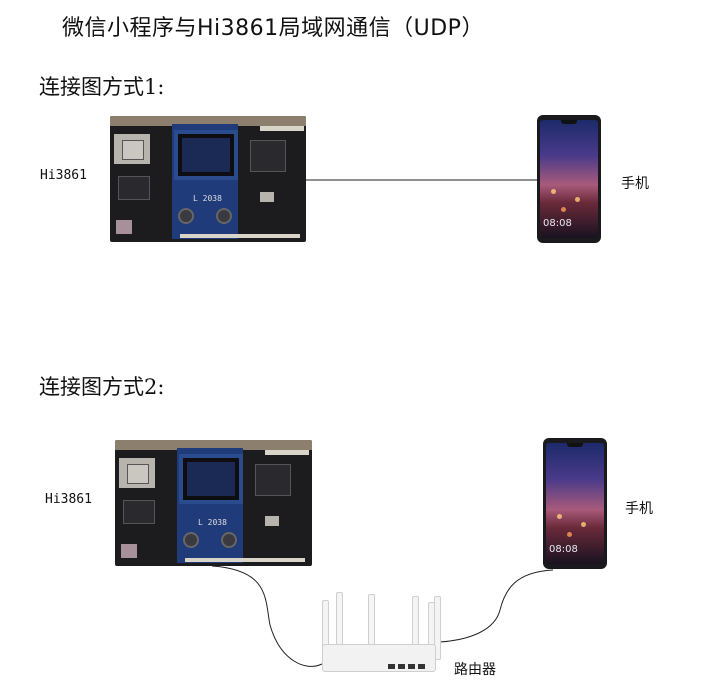  What do you see at coordinates (635, 184) in the screenshot?
I see `diagram1-phone-label: 手机` at bounding box center [635, 184].